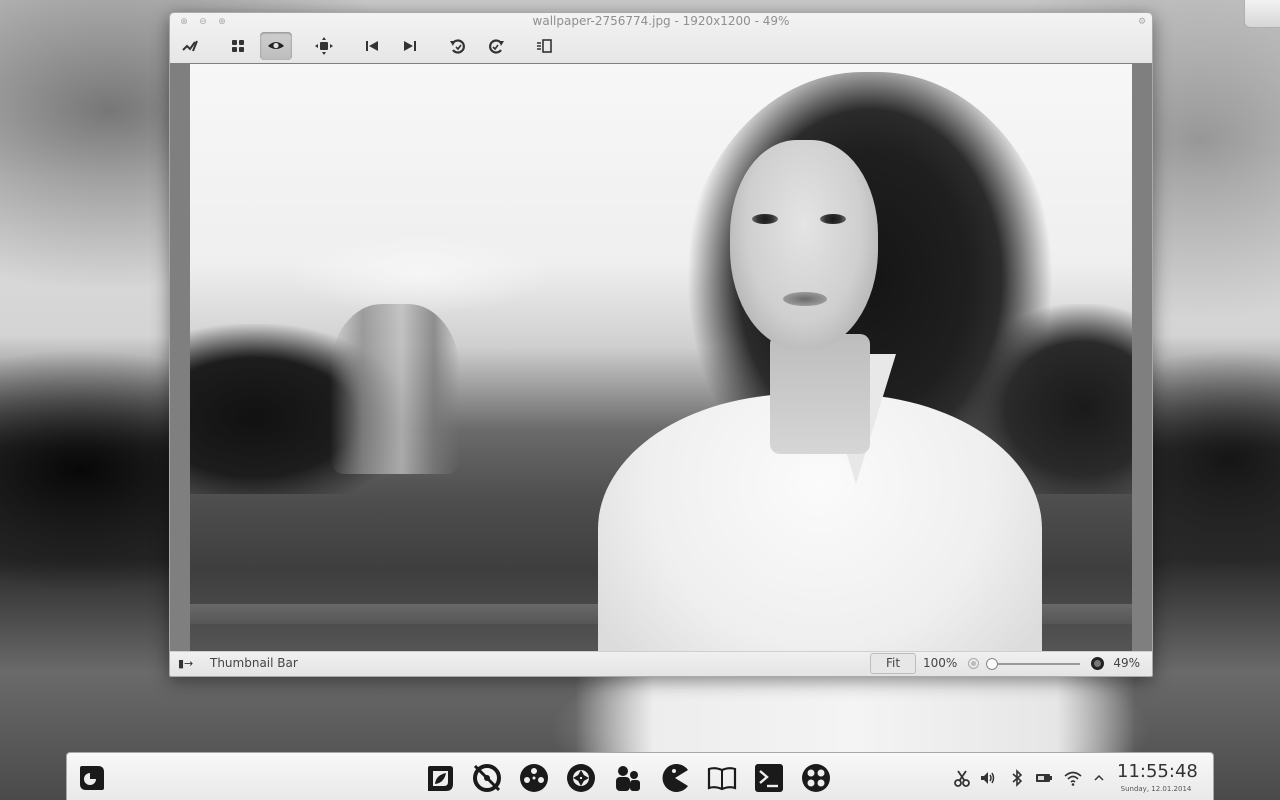 This screenshot has height=800, width=1280. I want to click on dock-pacman-game, so click(675, 778).